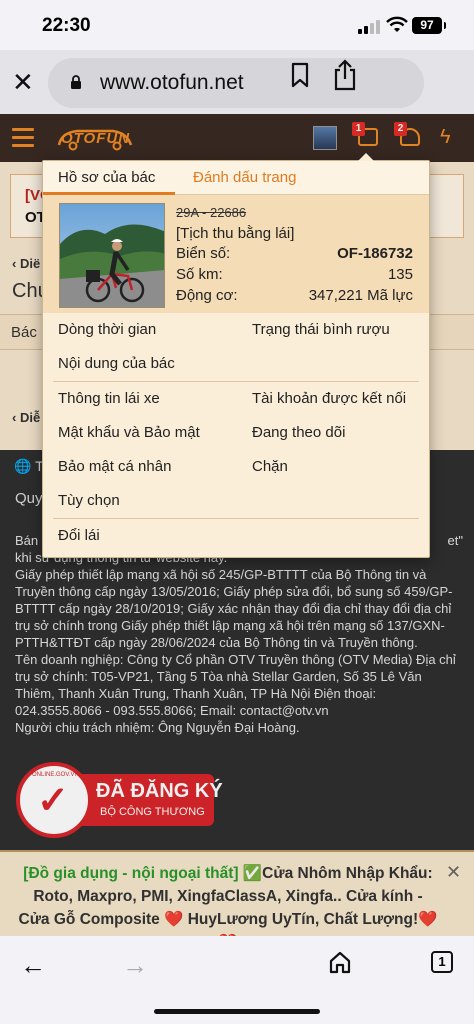  I want to click on home-indicator, so click(237, 1011).